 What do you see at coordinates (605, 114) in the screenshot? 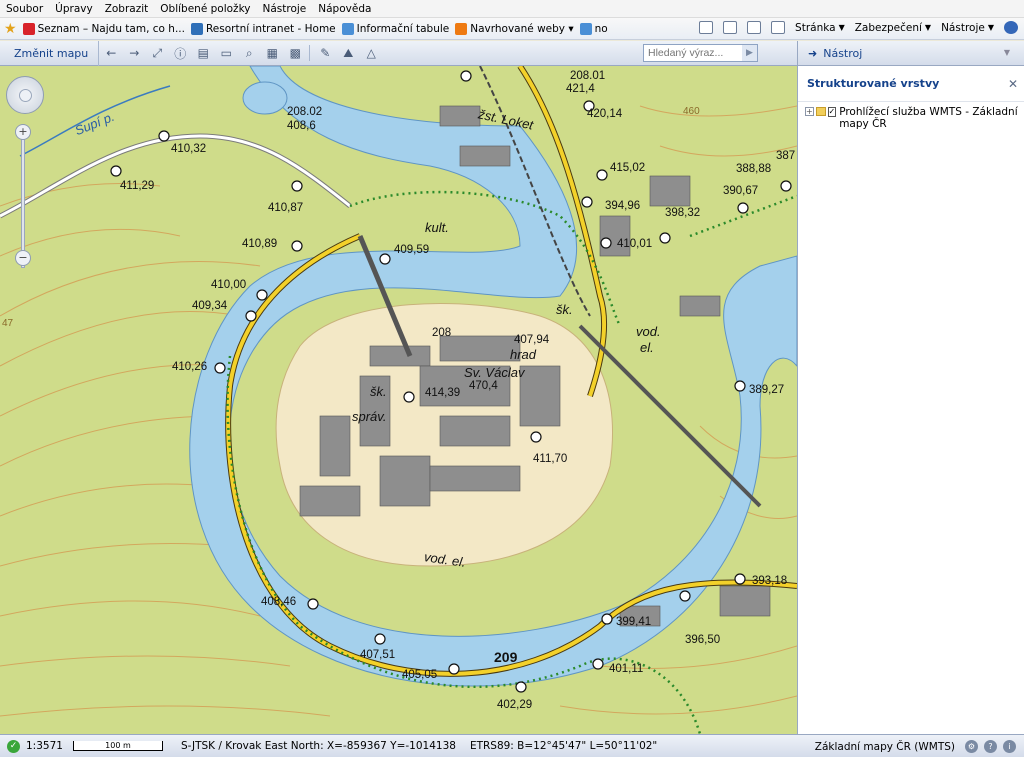
I see `map-label: 420,14` at bounding box center [605, 114].